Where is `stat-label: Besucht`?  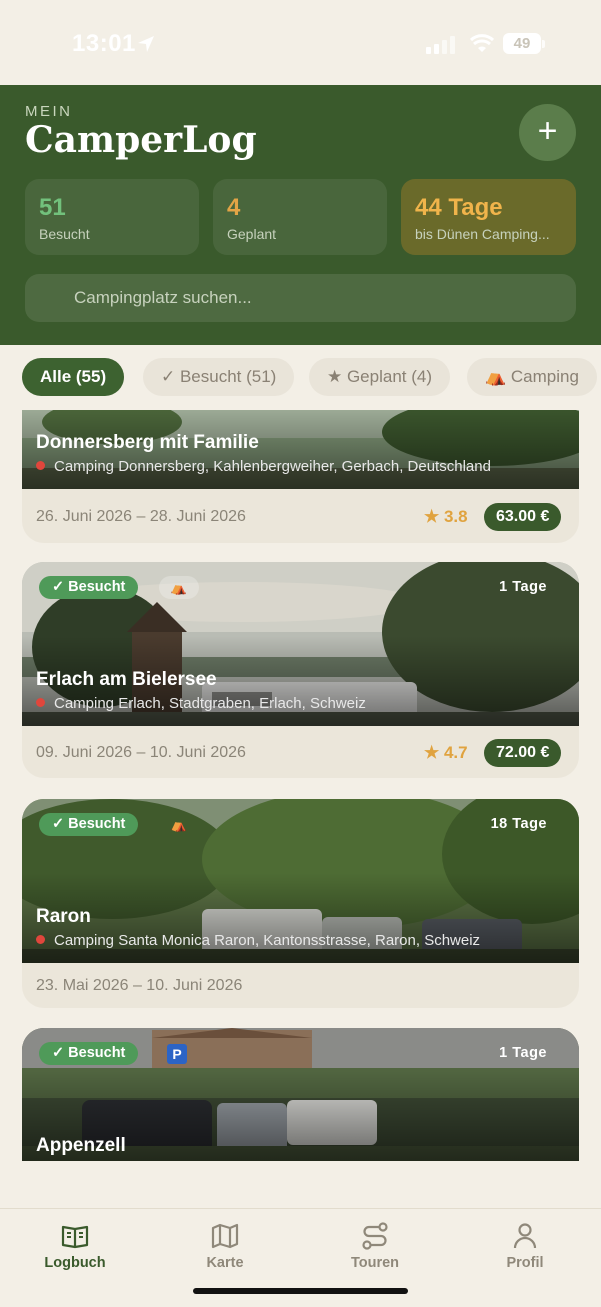 stat-label: Besucht is located at coordinates (64, 234).